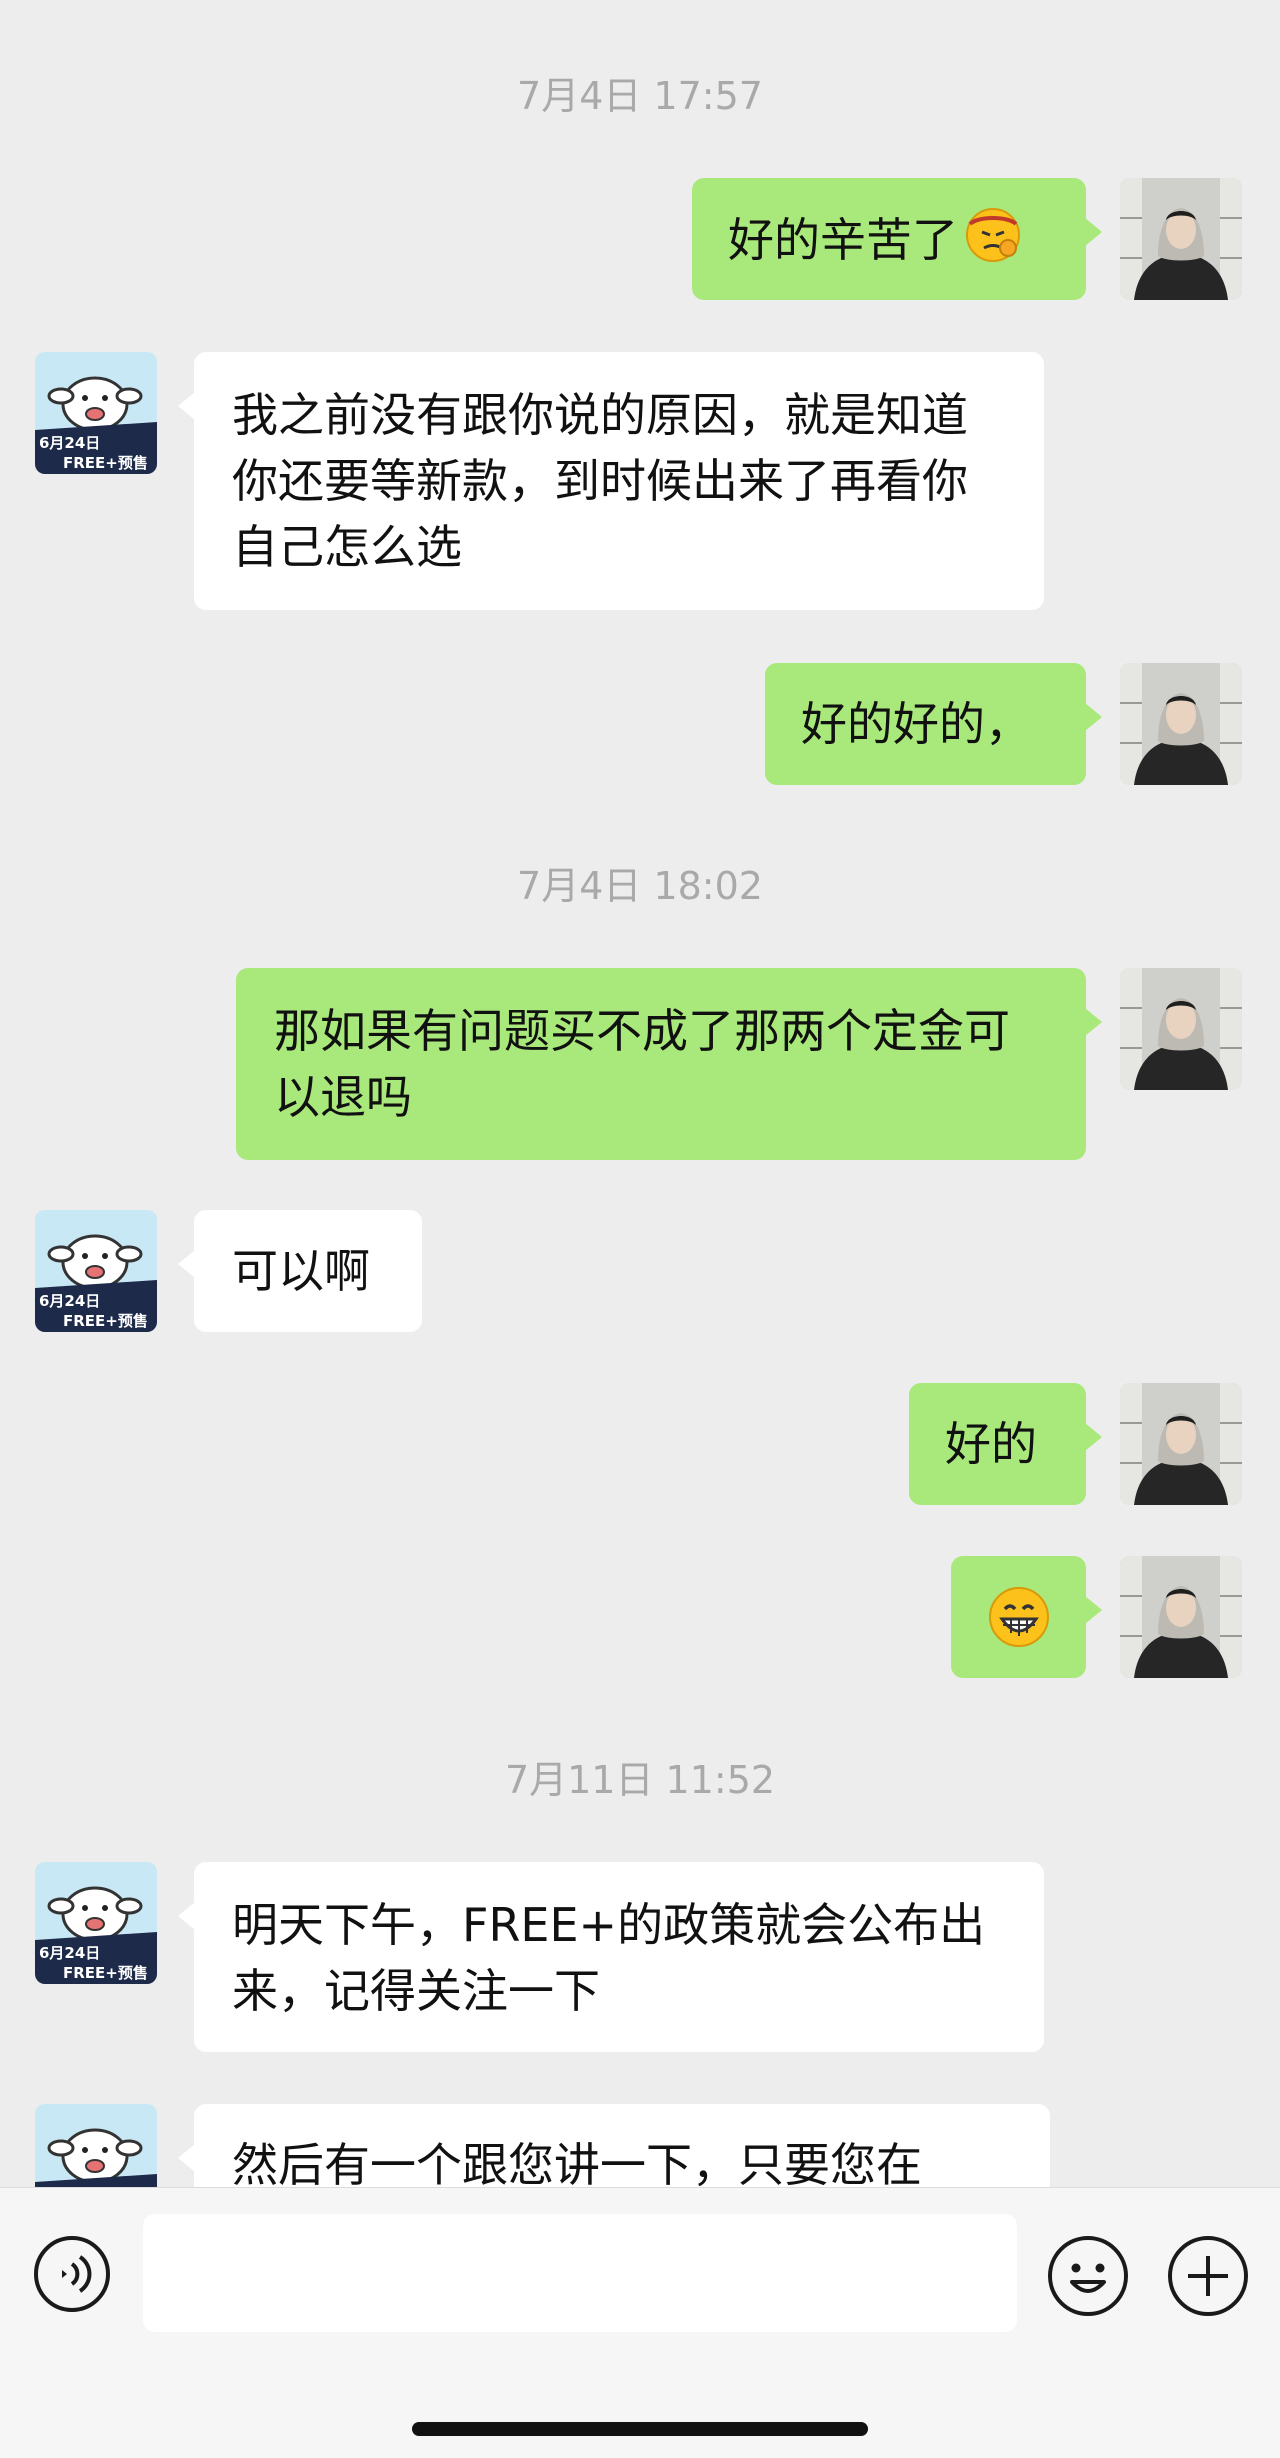 This screenshot has height=2458, width=1280. I want to click on voice-button, so click(72, 2274).